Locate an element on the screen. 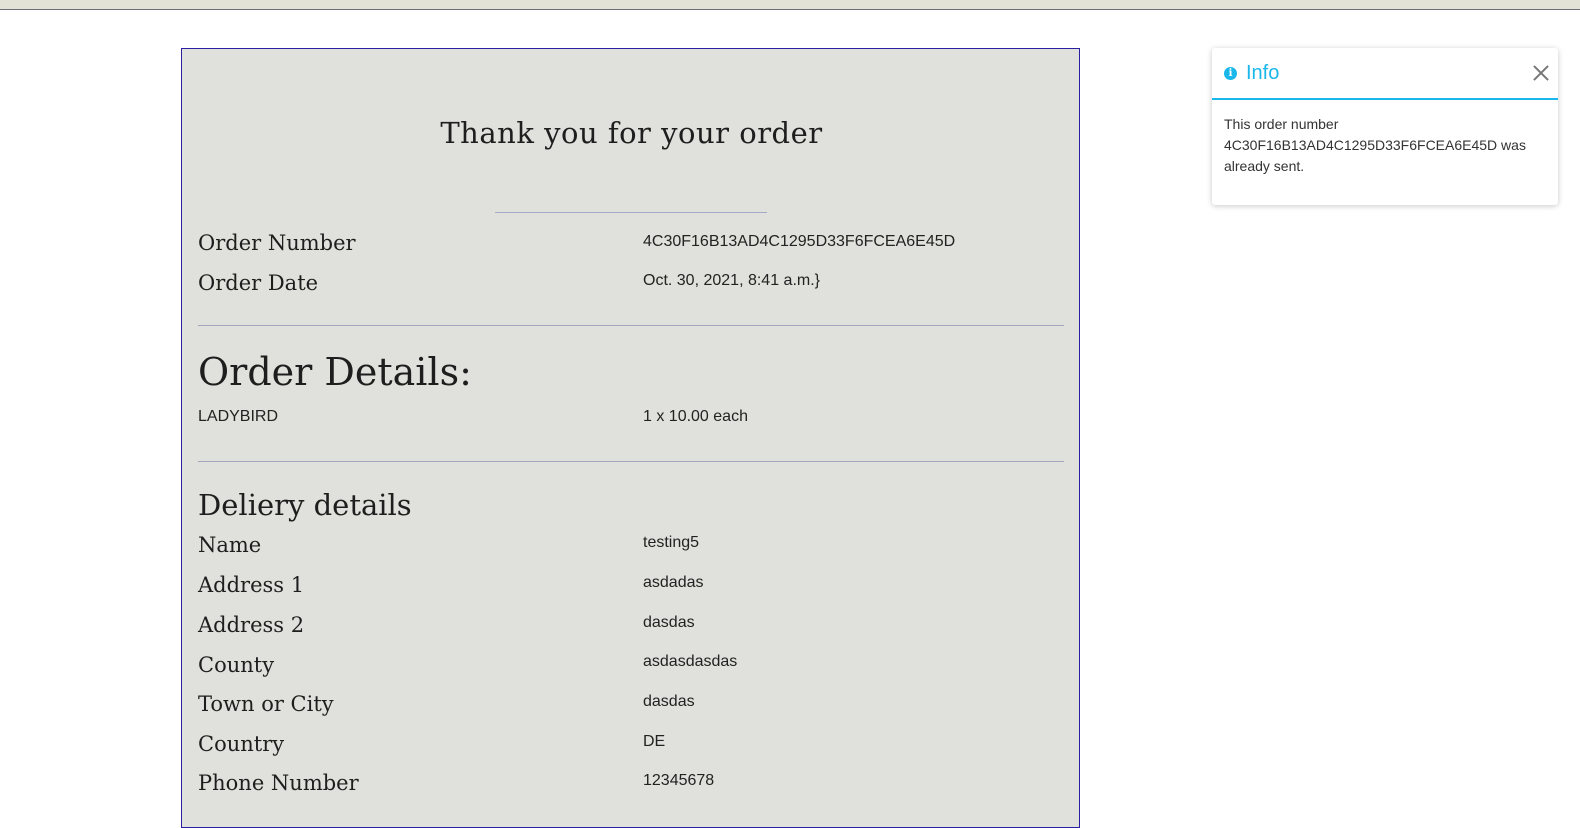 The width and height of the screenshot is (1580, 828). delivery-address2-label: Address 2 is located at coordinates (251, 625).